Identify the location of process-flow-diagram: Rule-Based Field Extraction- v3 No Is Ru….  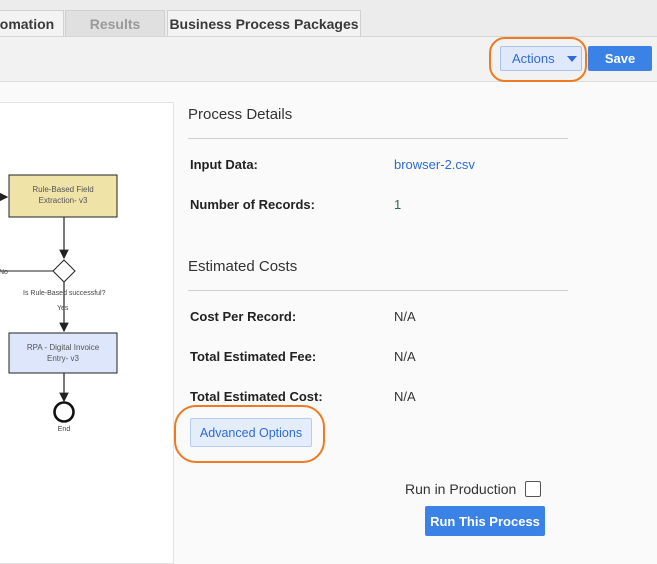
(59, 303).